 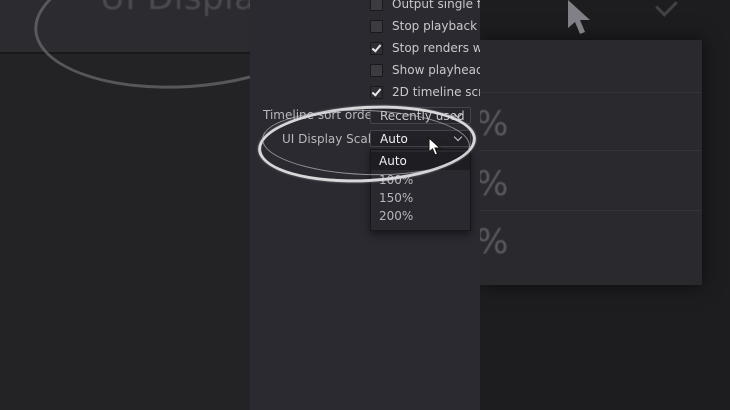 What do you see at coordinates (420, 180) in the screenshot?
I see `dropdown-option-100: 100%` at bounding box center [420, 180].